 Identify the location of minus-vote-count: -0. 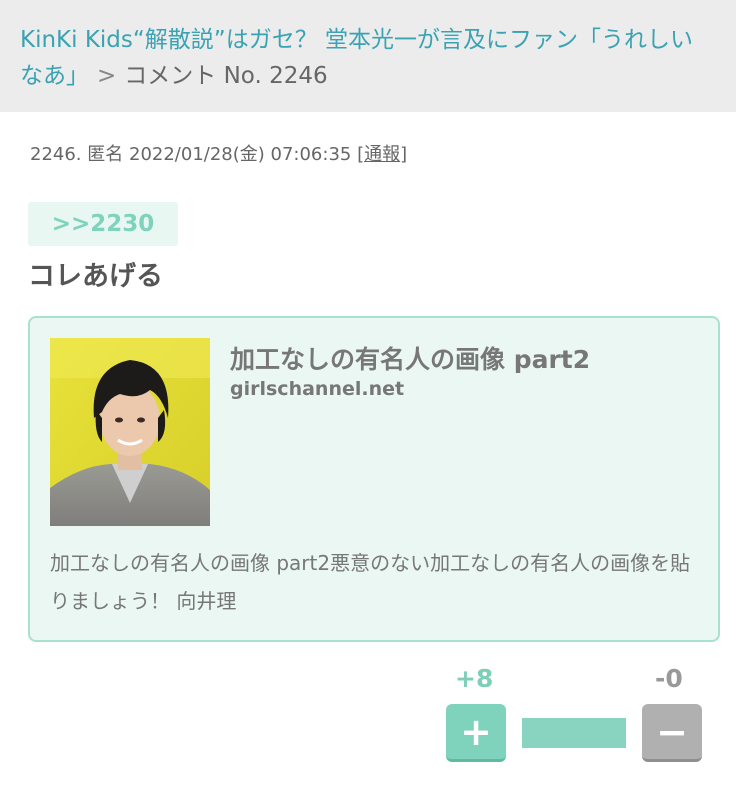
(669, 678).